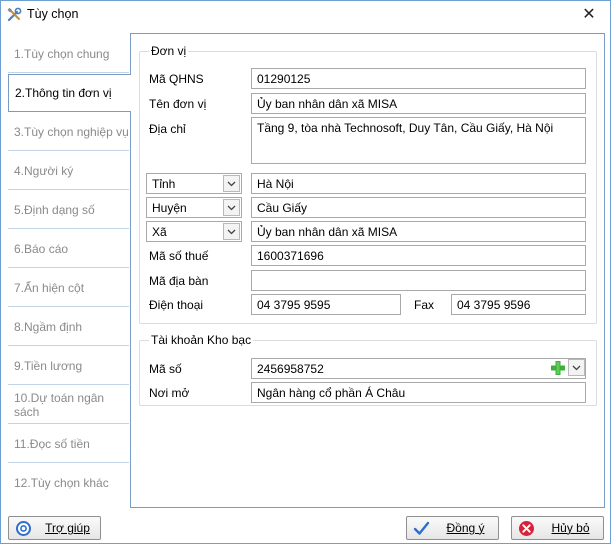 The width and height of the screenshot is (611, 544). What do you see at coordinates (165, 369) in the screenshot?
I see `treasury-code-label: Mã số` at bounding box center [165, 369].